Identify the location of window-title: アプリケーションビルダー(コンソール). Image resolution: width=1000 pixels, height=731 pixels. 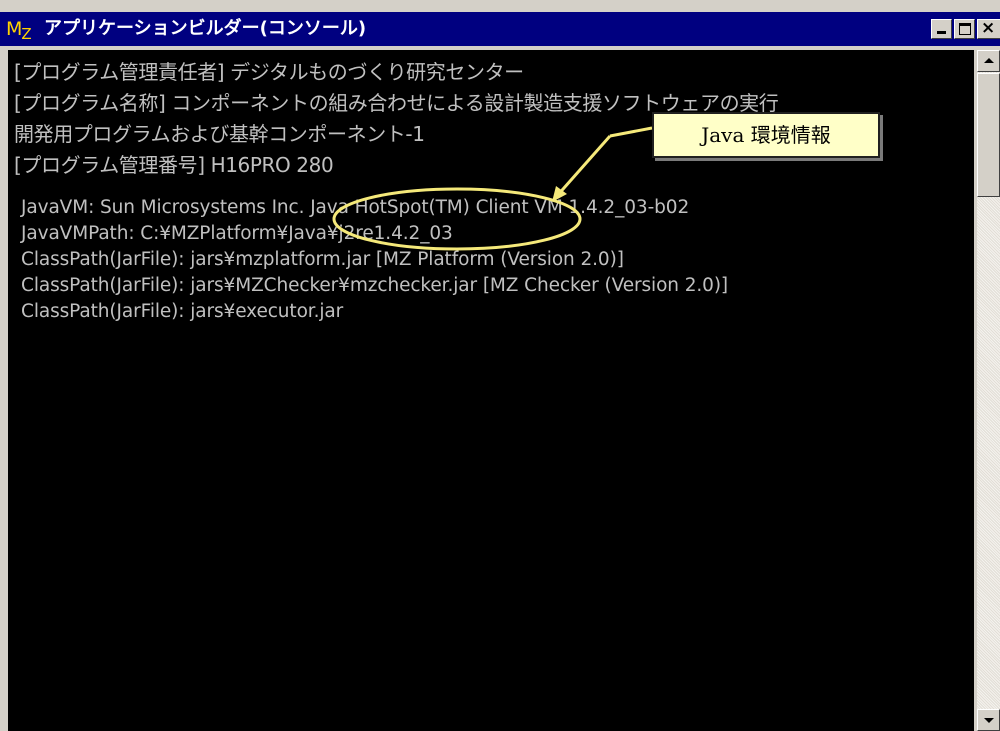
(205, 28).